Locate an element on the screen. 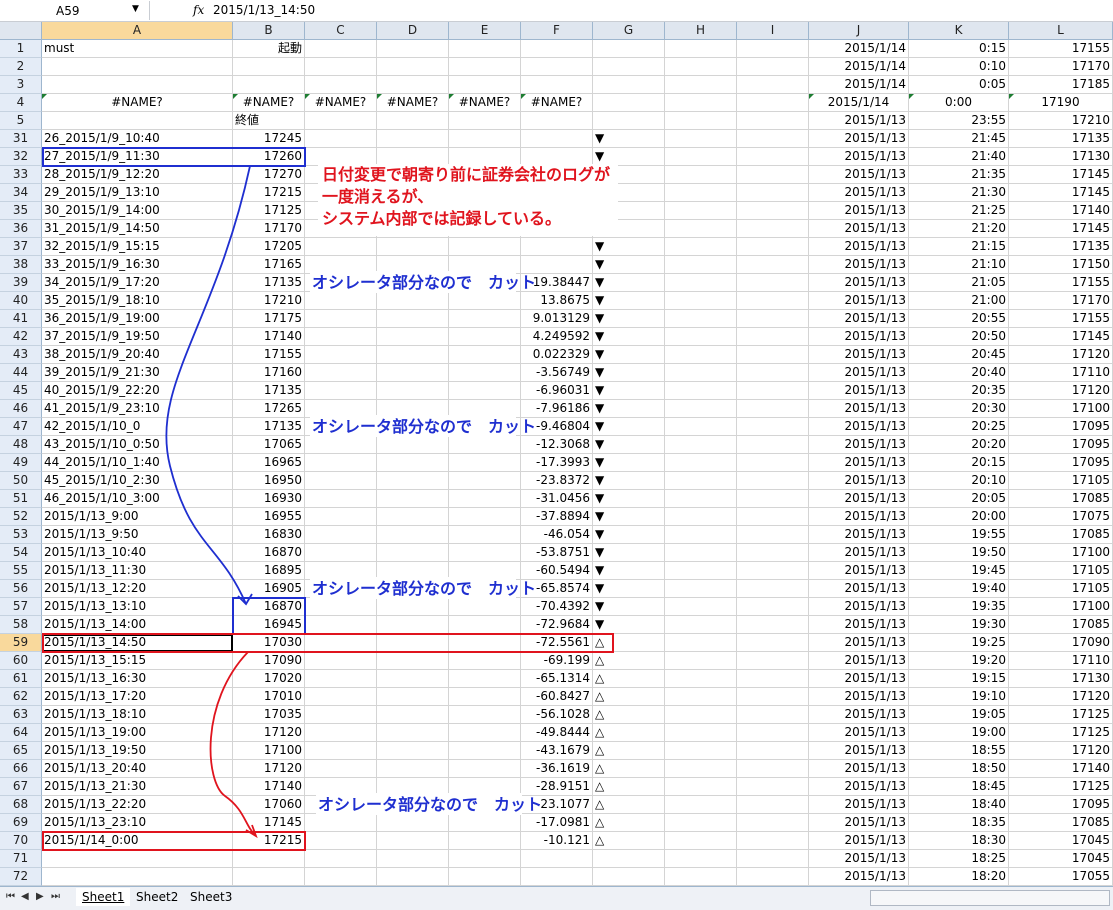  cell-b62: 17010 is located at coordinates (269, 697).